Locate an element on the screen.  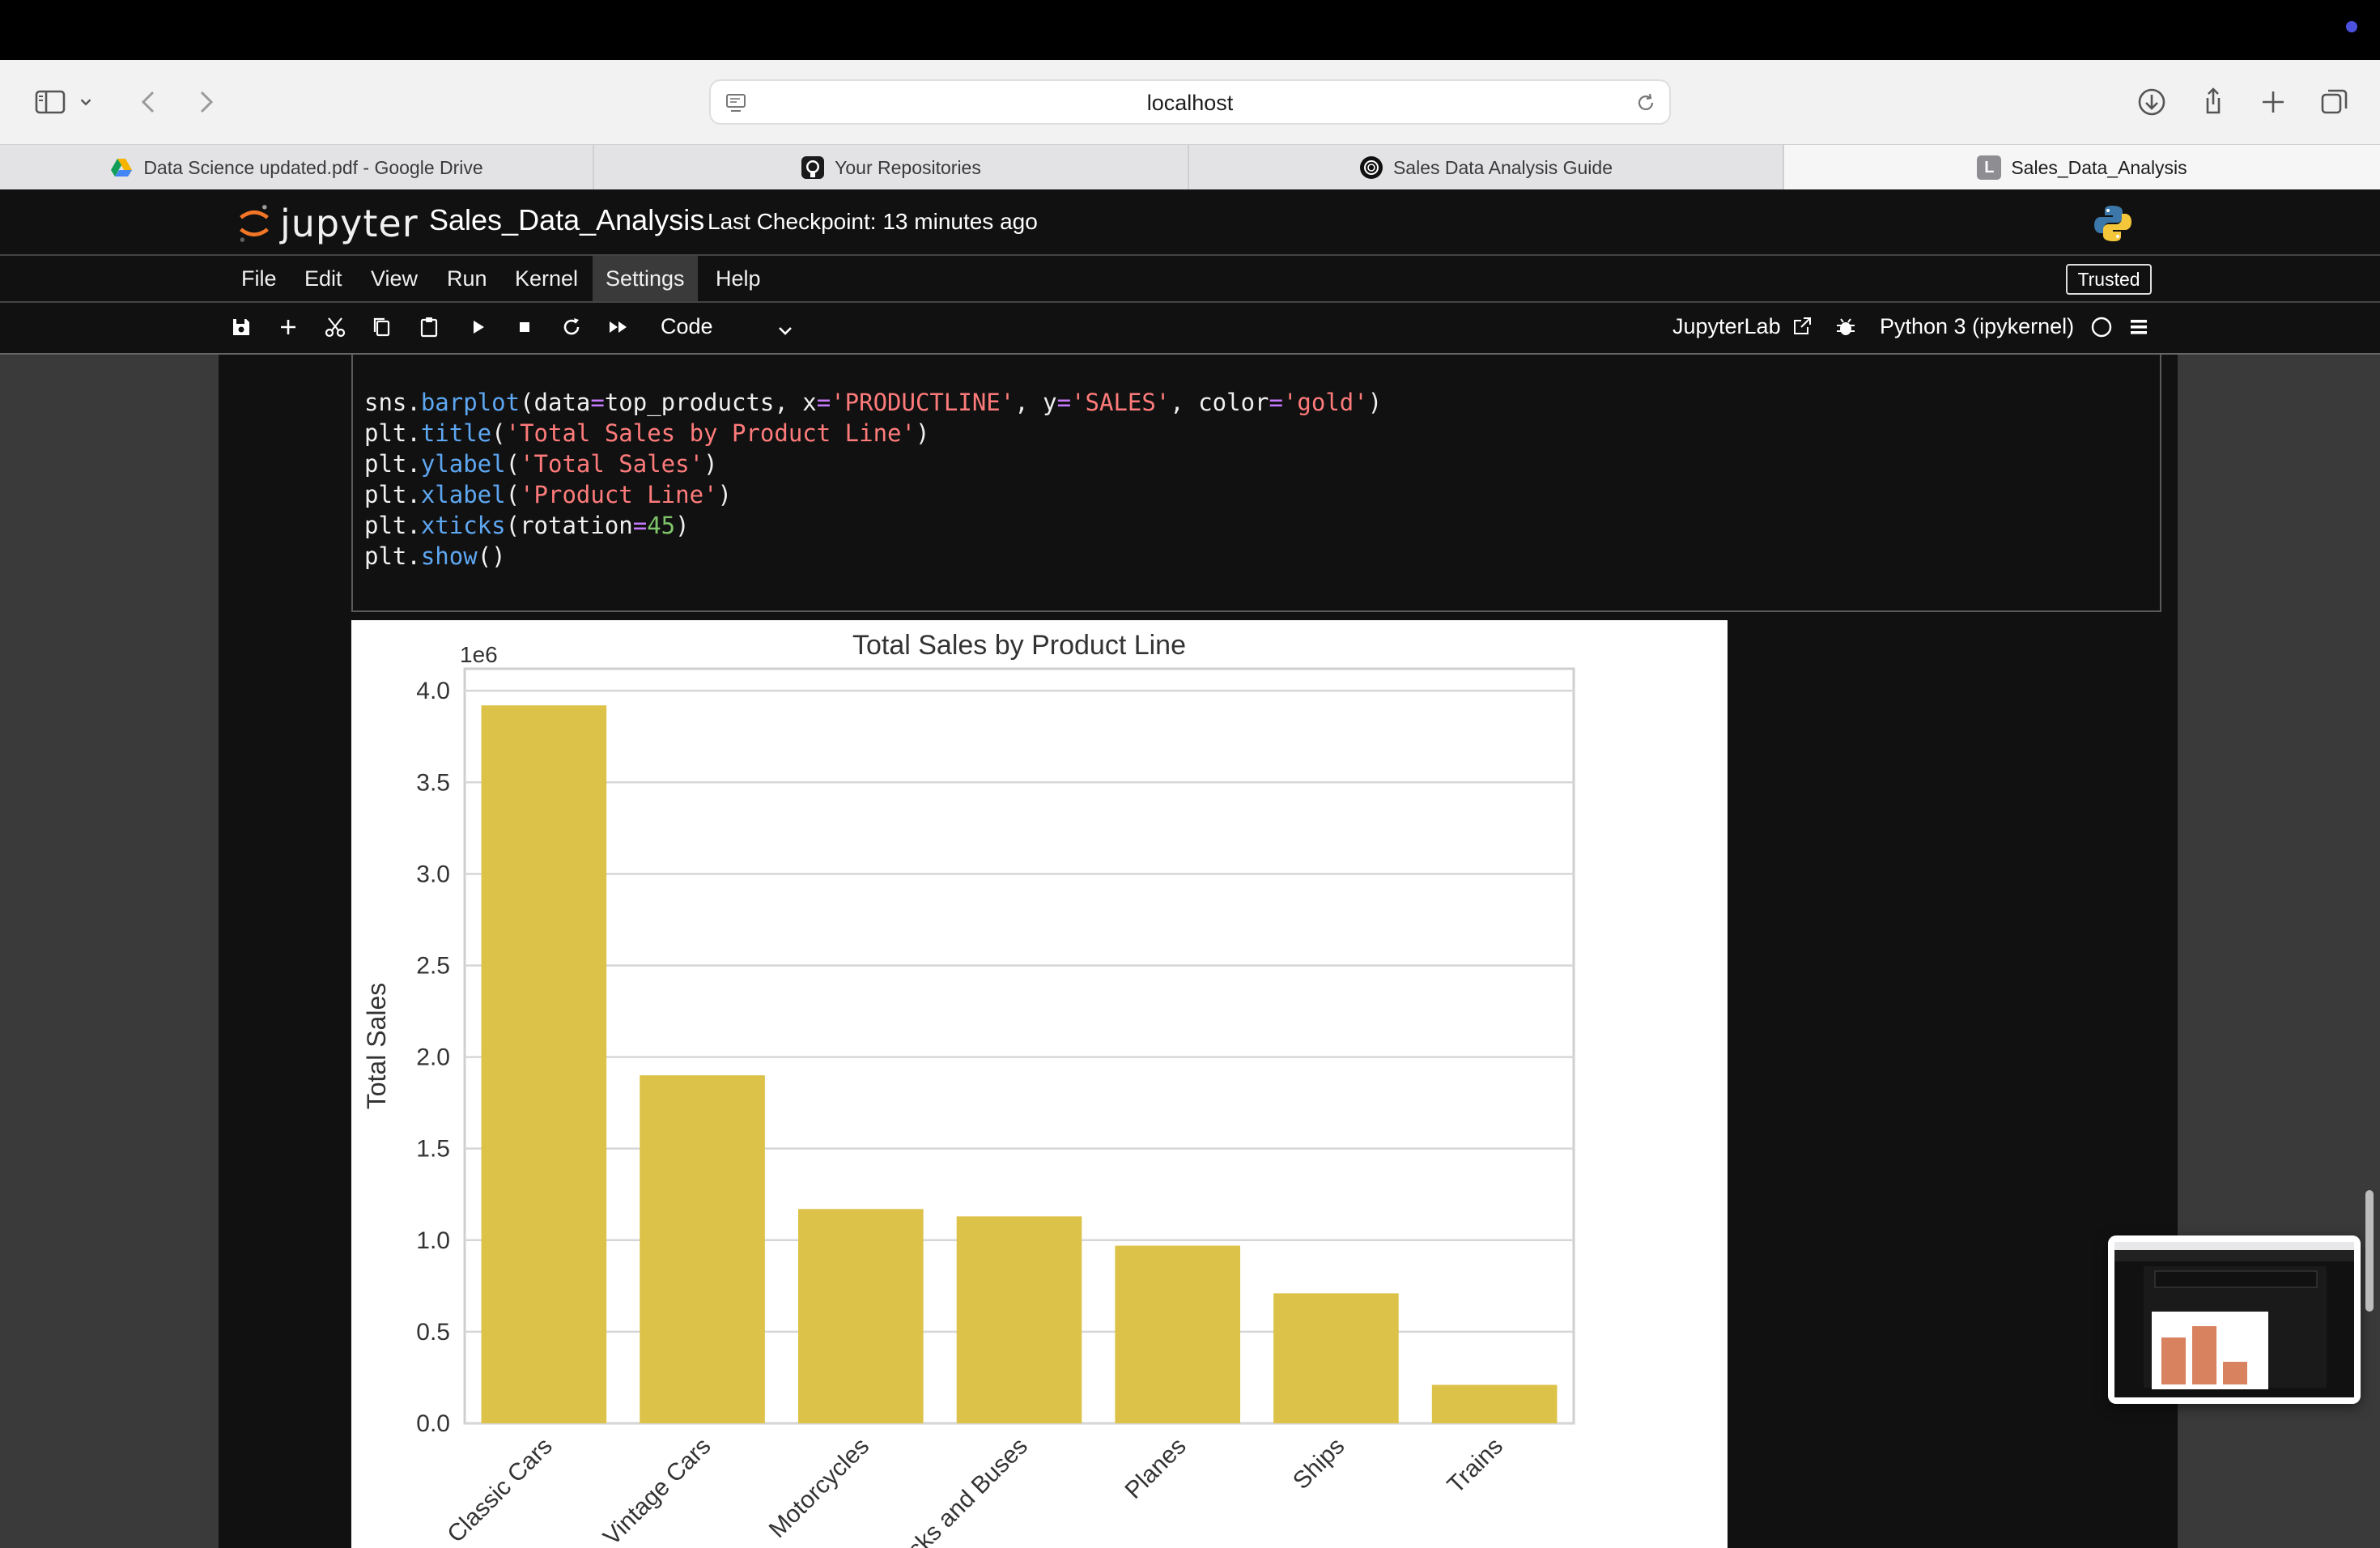
y-tick-label: 0.0 is located at coordinates (433, 1424).